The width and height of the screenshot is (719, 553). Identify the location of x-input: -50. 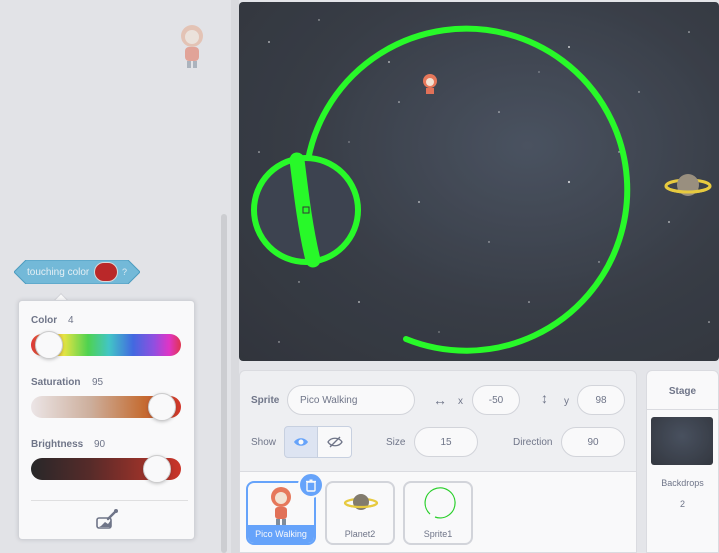
(496, 400).